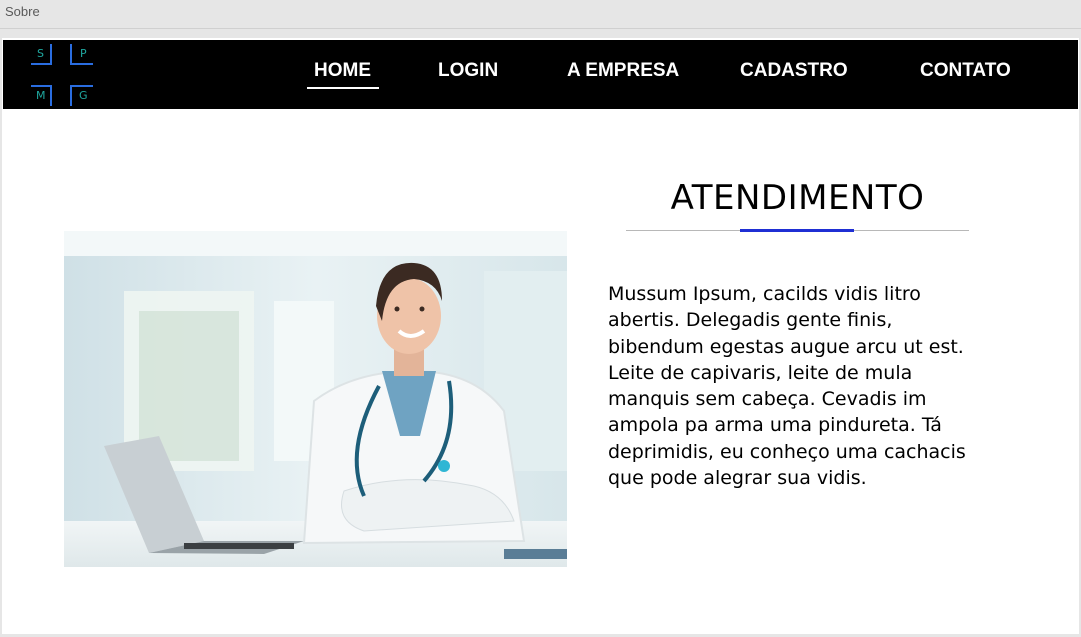 This screenshot has height=637, width=1081. What do you see at coordinates (965, 71) in the screenshot?
I see `nav-contato: CONTATO` at bounding box center [965, 71].